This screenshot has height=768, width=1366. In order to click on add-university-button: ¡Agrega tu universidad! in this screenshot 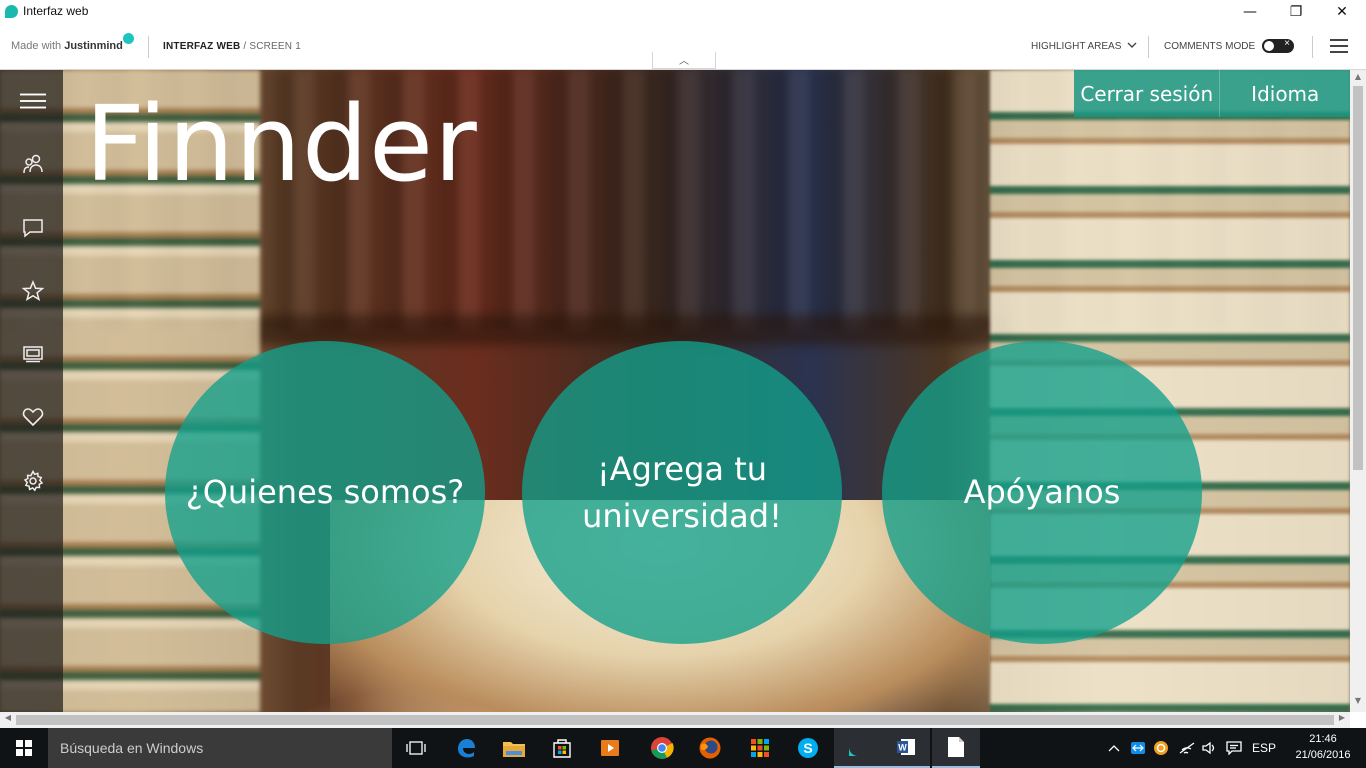, I will do `click(682, 492)`.